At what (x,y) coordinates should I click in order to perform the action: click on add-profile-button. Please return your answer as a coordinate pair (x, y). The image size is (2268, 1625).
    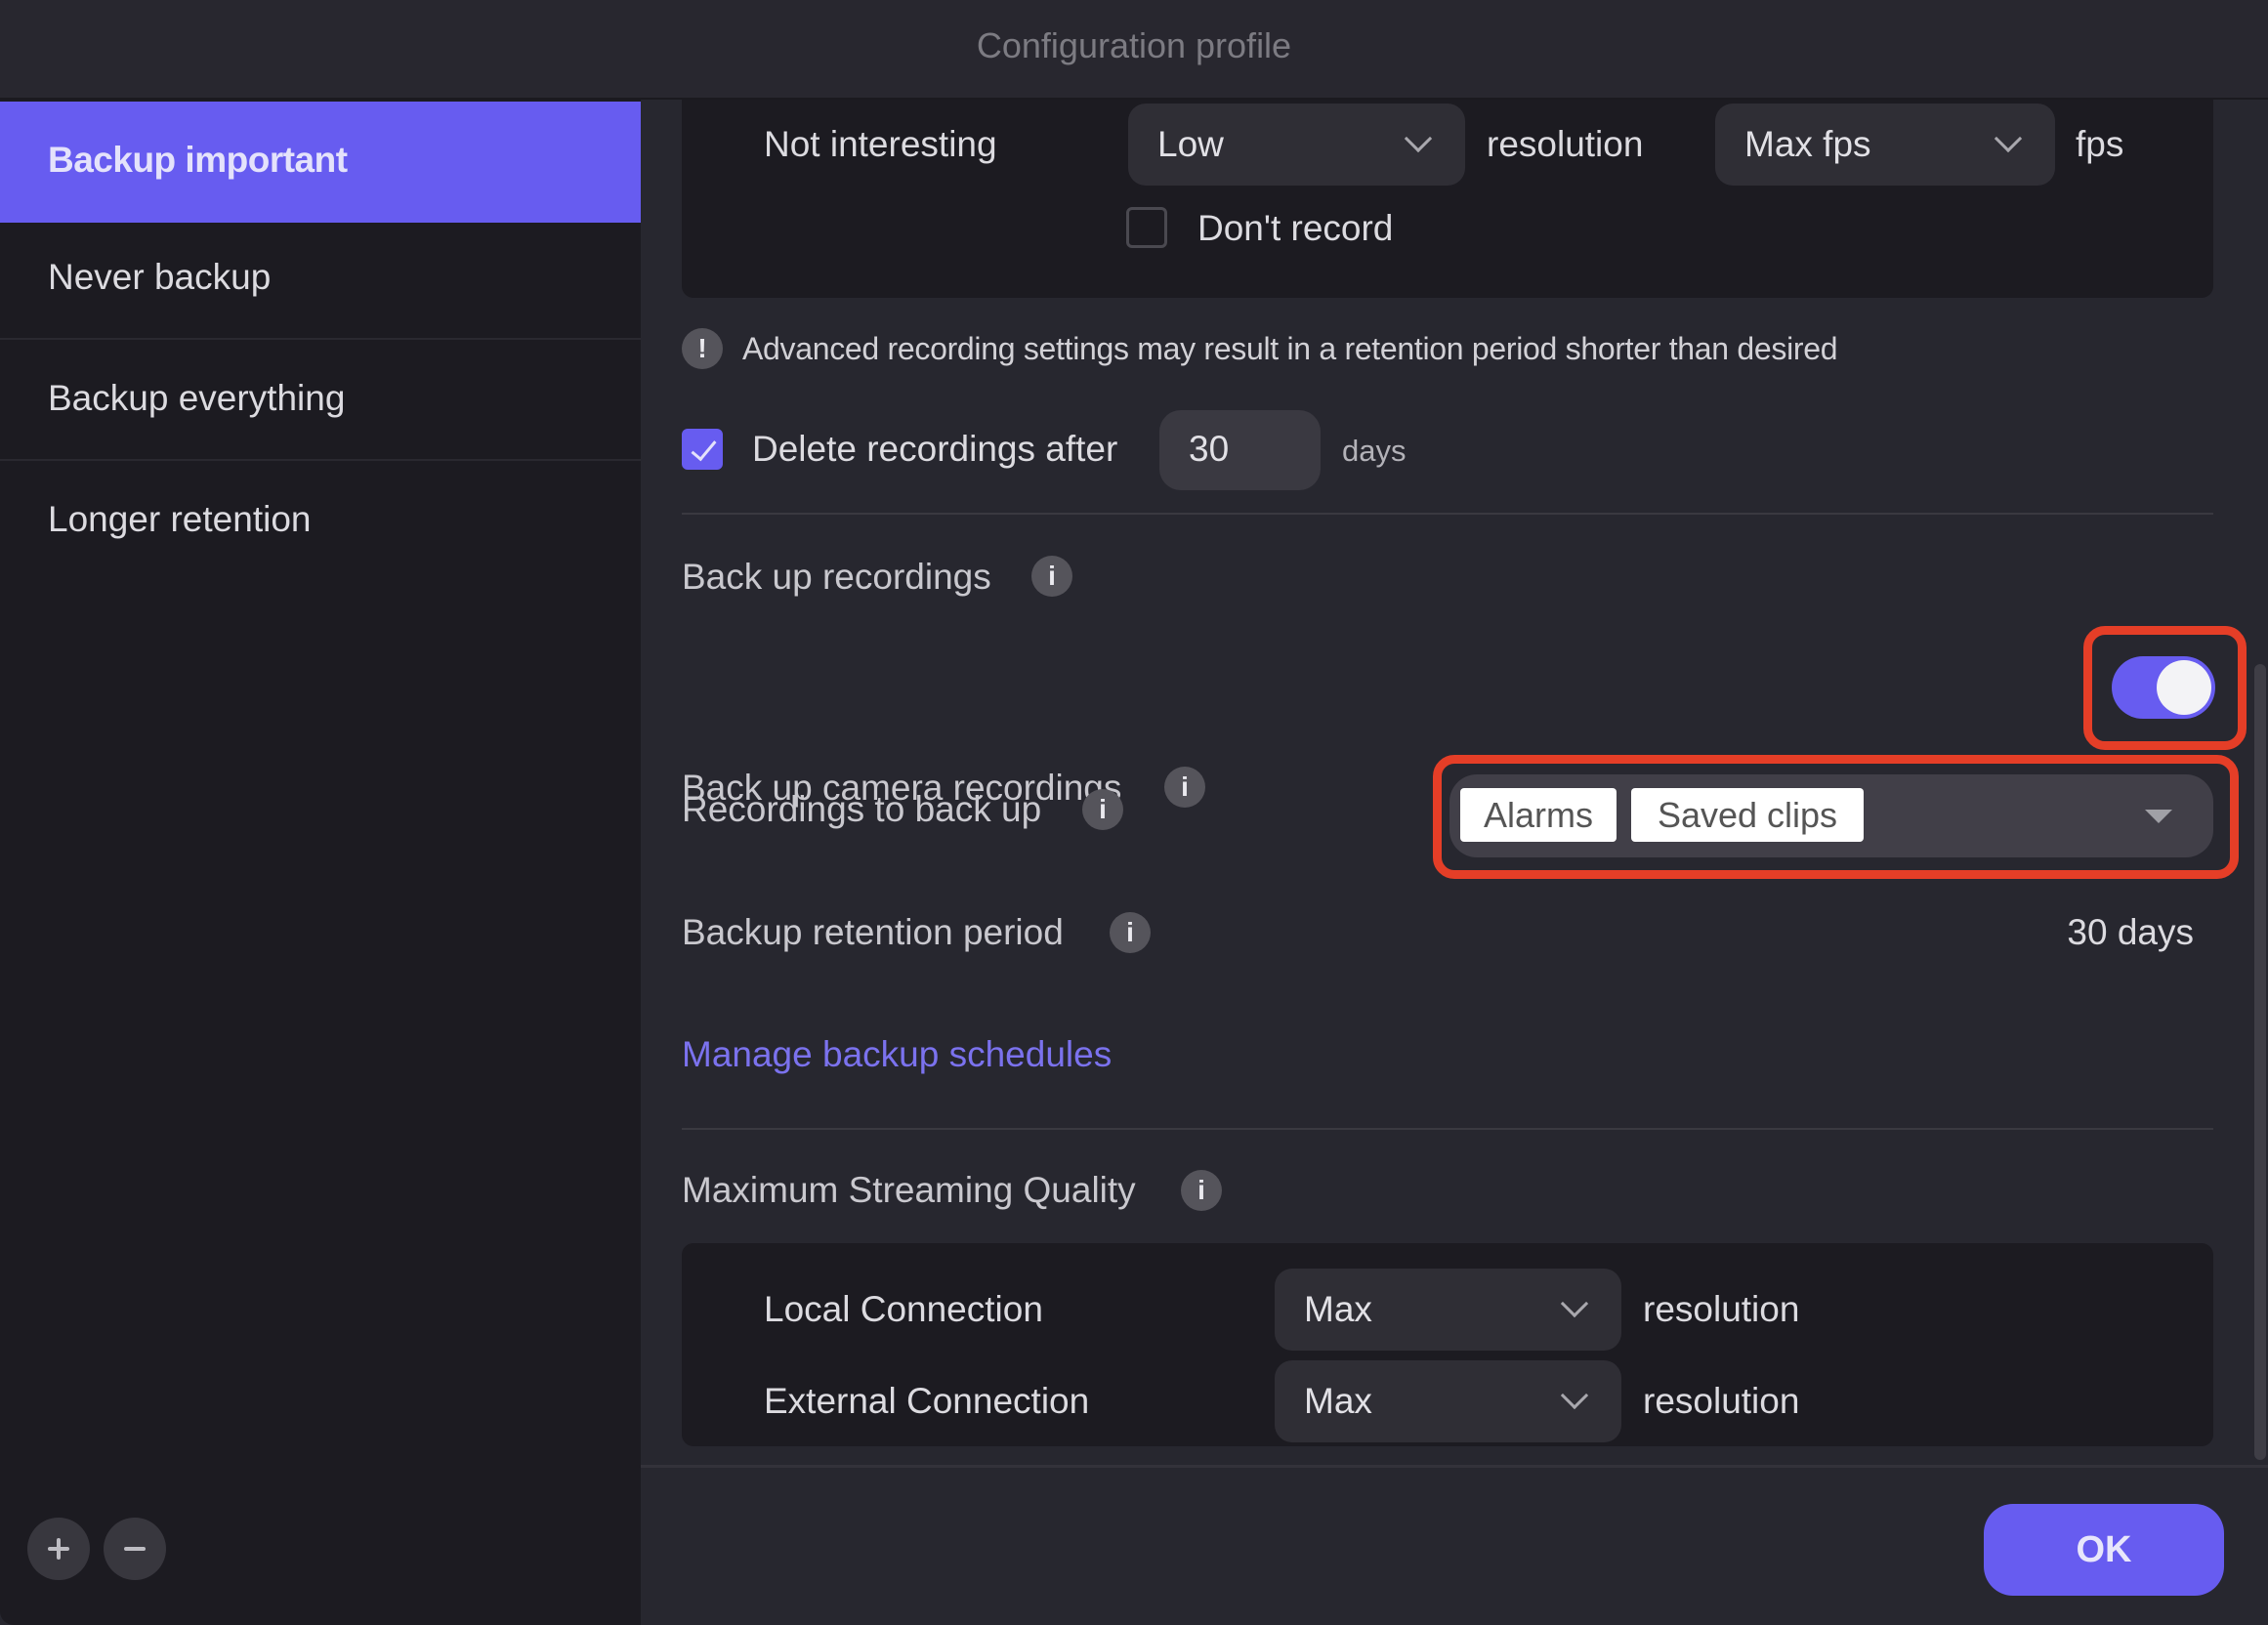
    Looking at the image, I should click on (58, 1549).